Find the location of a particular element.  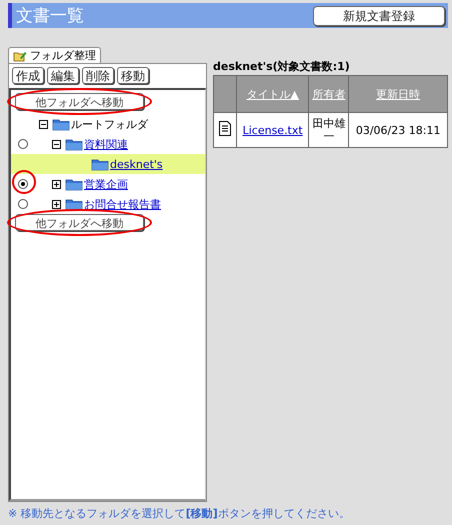

page-title: 文書一覧 is located at coordinates (50, 16).